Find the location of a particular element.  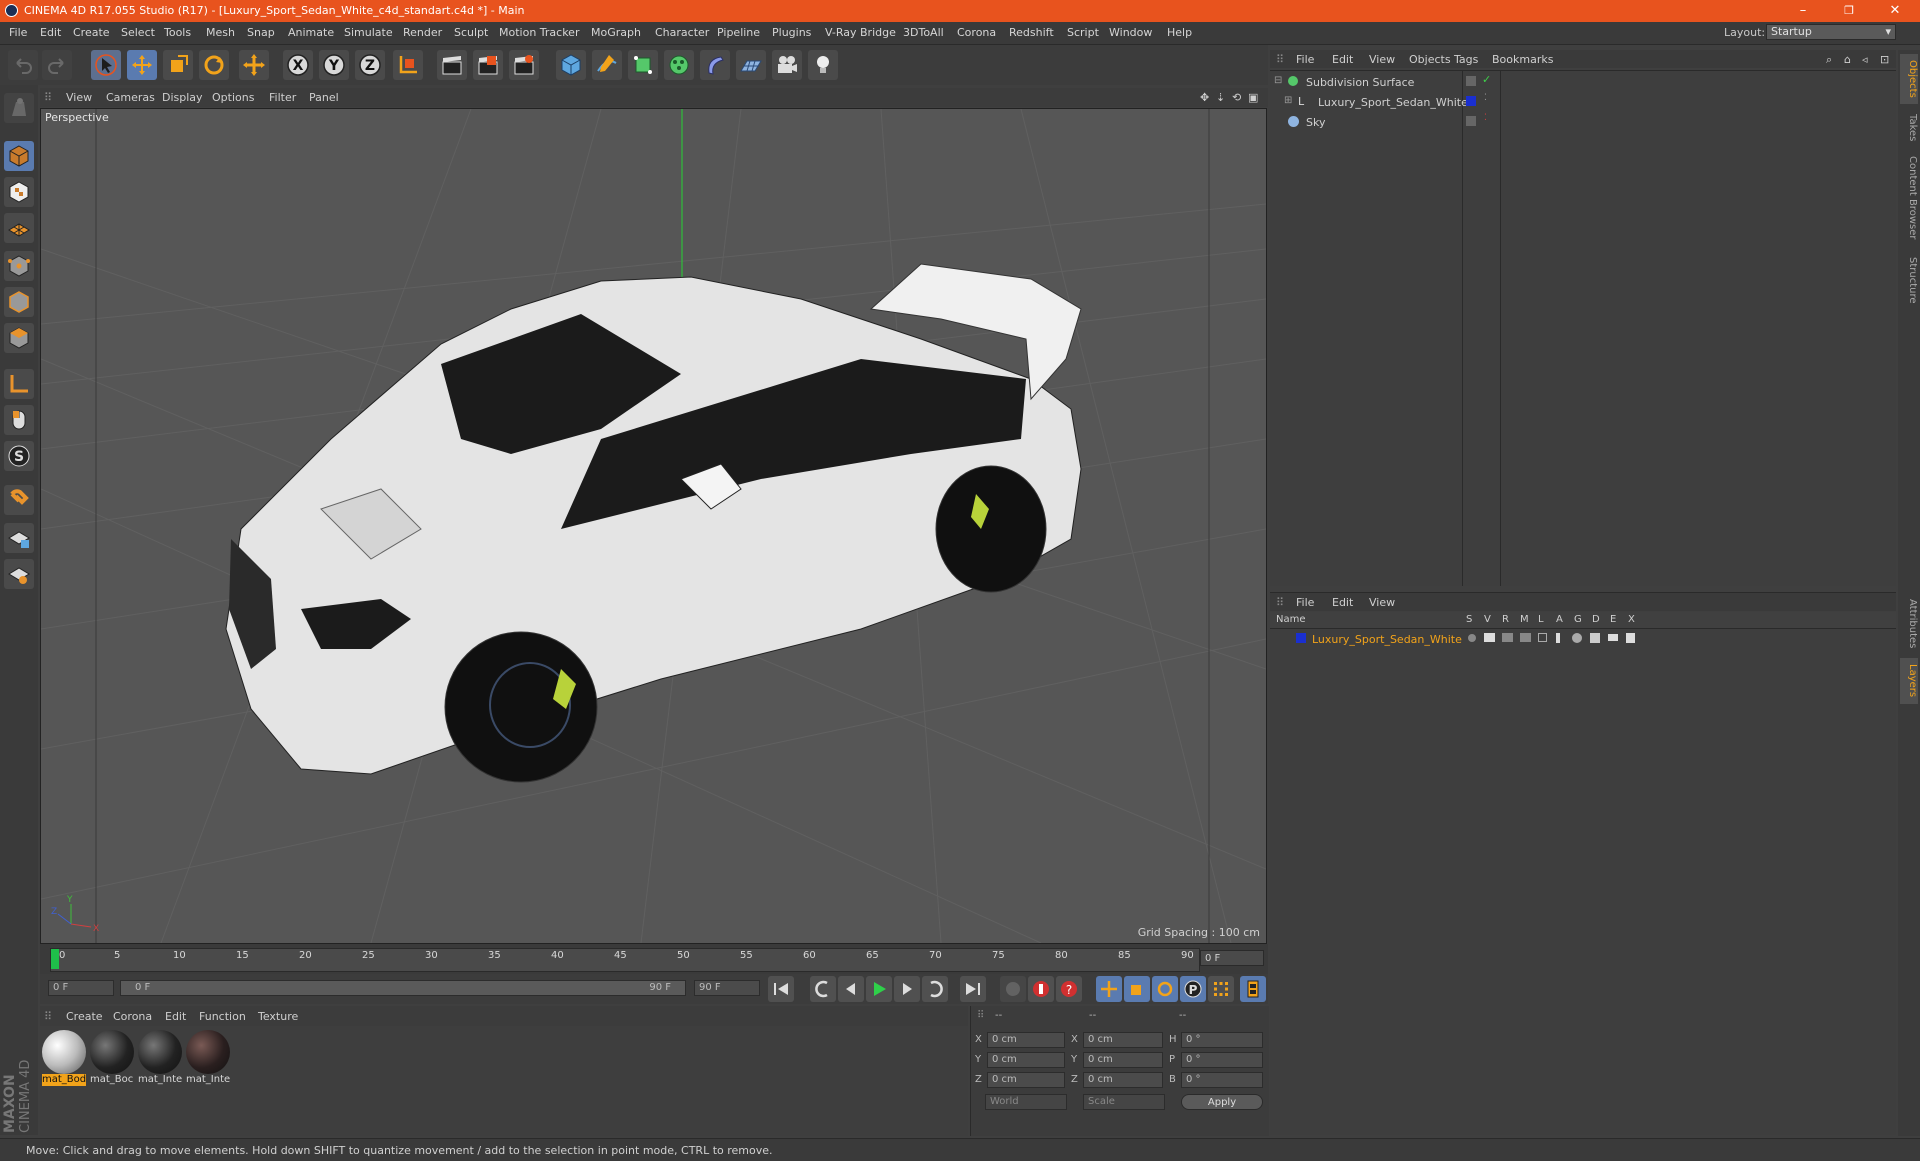

coordinate-system-button is located at coordinates (408, 65).